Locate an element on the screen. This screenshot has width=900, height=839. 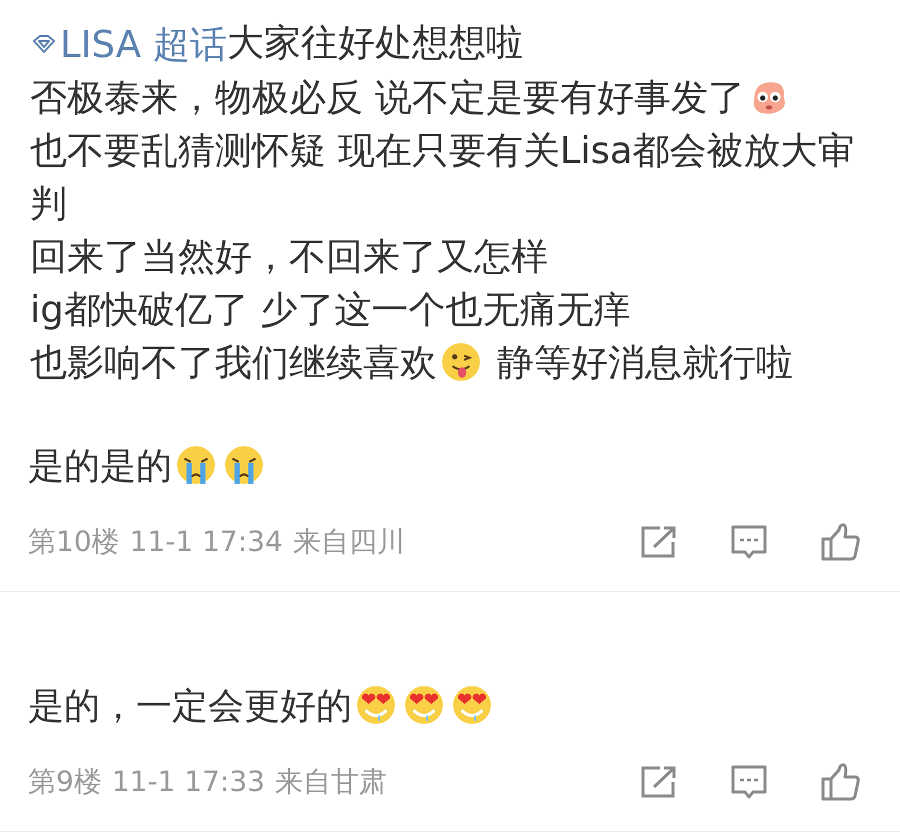
comment-time: 11-1 17:33 is located at coordinates (188, 782).